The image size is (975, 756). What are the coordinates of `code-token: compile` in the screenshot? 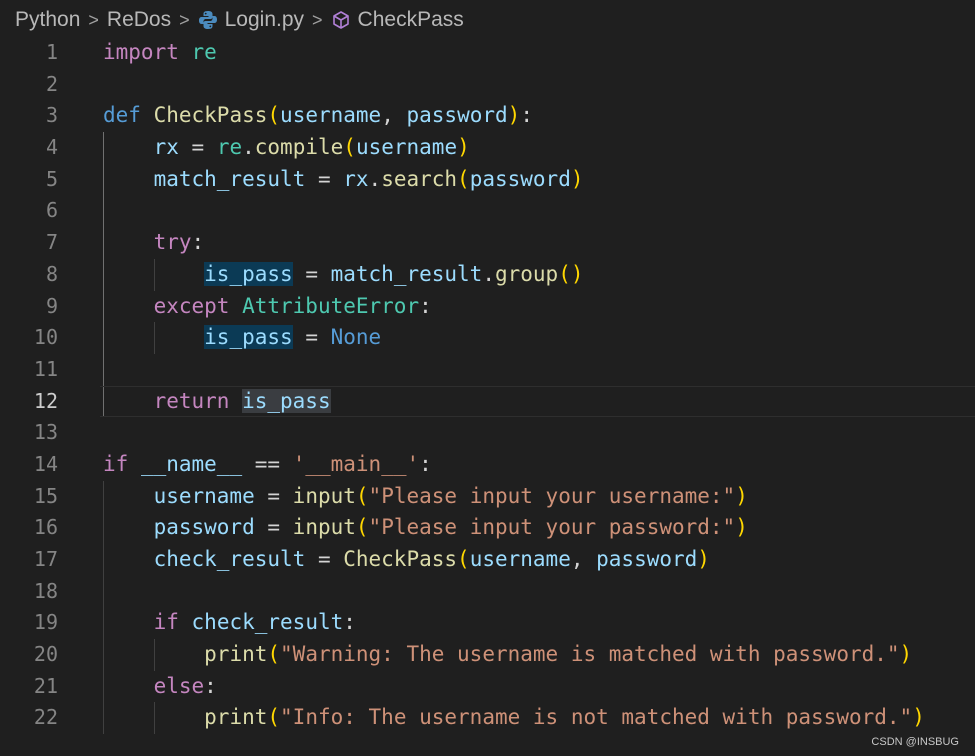 It's located at (299, 147).